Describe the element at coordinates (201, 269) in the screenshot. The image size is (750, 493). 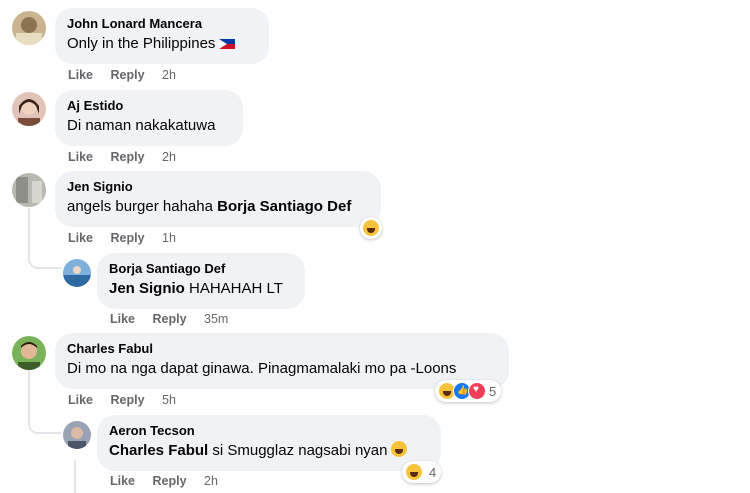
I see `comment-author: Borja Santiago Def` at that location.